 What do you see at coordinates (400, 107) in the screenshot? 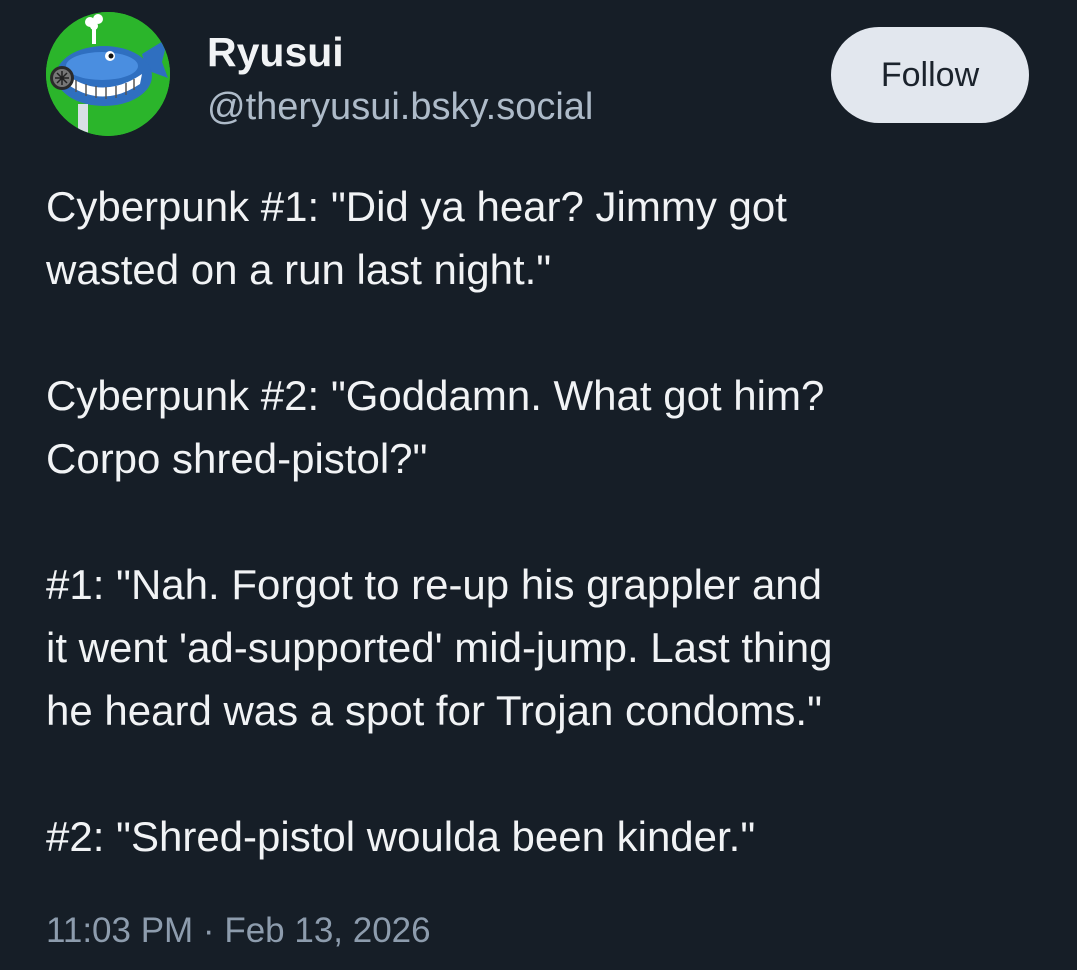
I see `author-handle: @theryusui.bsky.social` at bounding box center [400, 107].